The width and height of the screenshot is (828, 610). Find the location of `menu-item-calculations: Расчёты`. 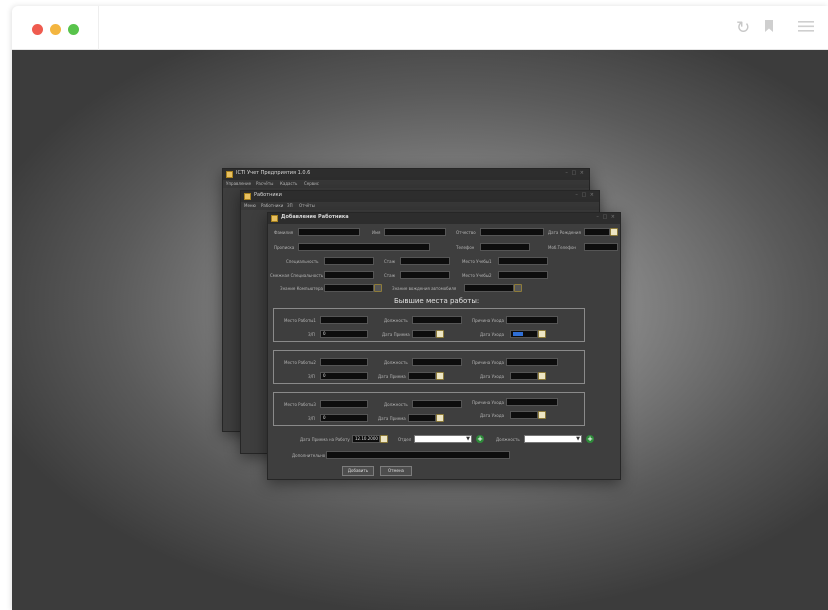

menu-item-calculations: Расчёты is located at coordinates (264, 183).